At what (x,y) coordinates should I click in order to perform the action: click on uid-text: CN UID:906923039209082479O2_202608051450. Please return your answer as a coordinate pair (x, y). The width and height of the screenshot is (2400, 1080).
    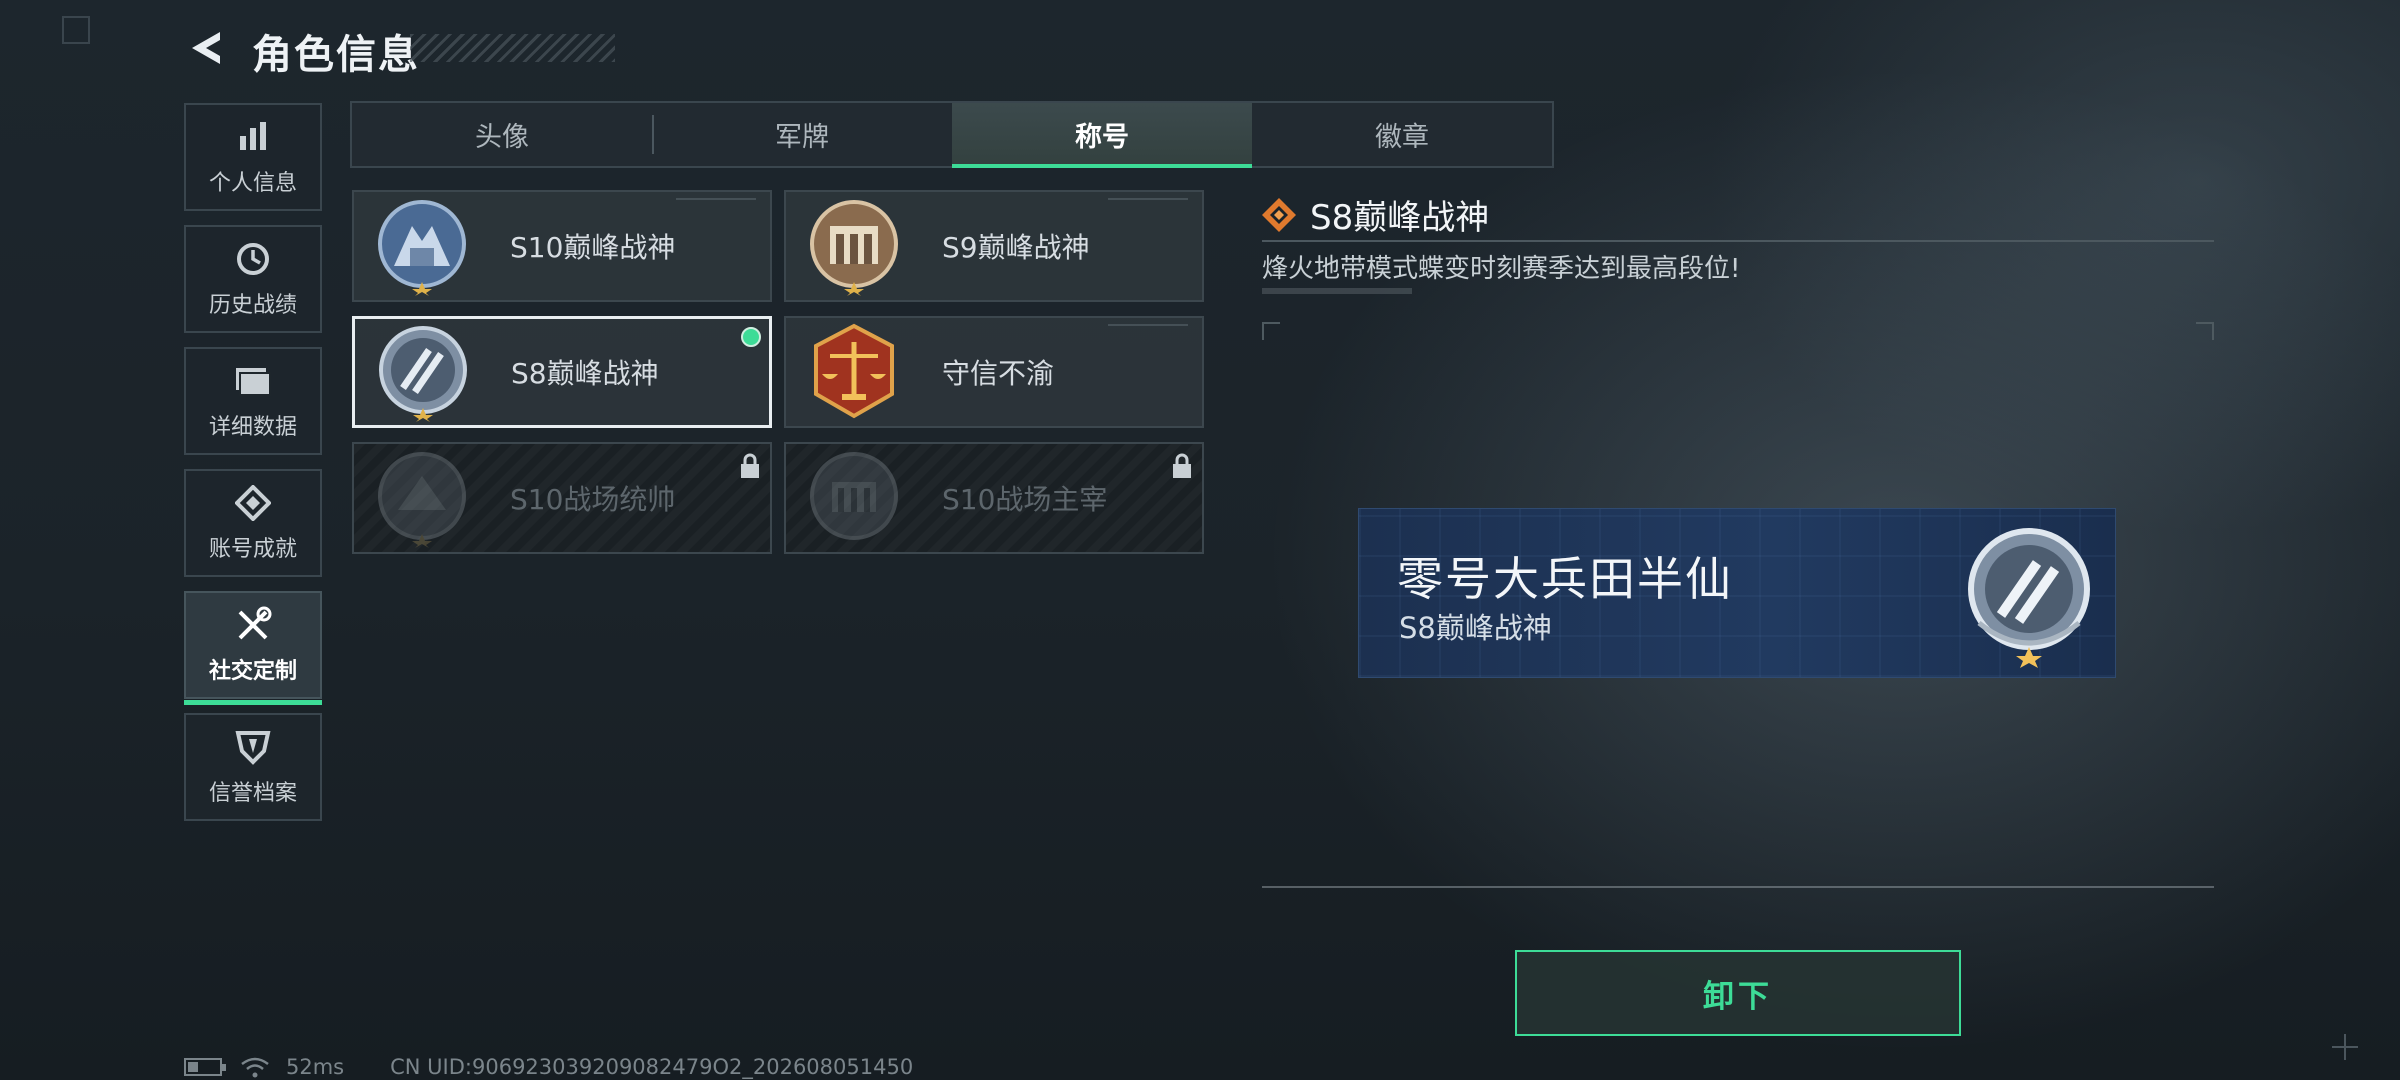
    Looking at the image, I should click on (652, 1067).